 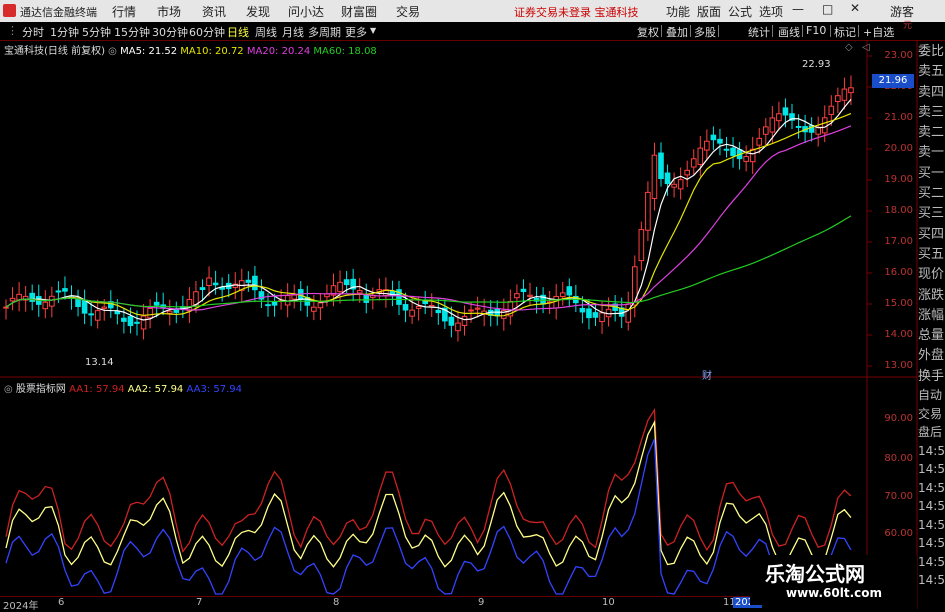 I want to click on ytick: 70.00, so click(x=898, y=496).